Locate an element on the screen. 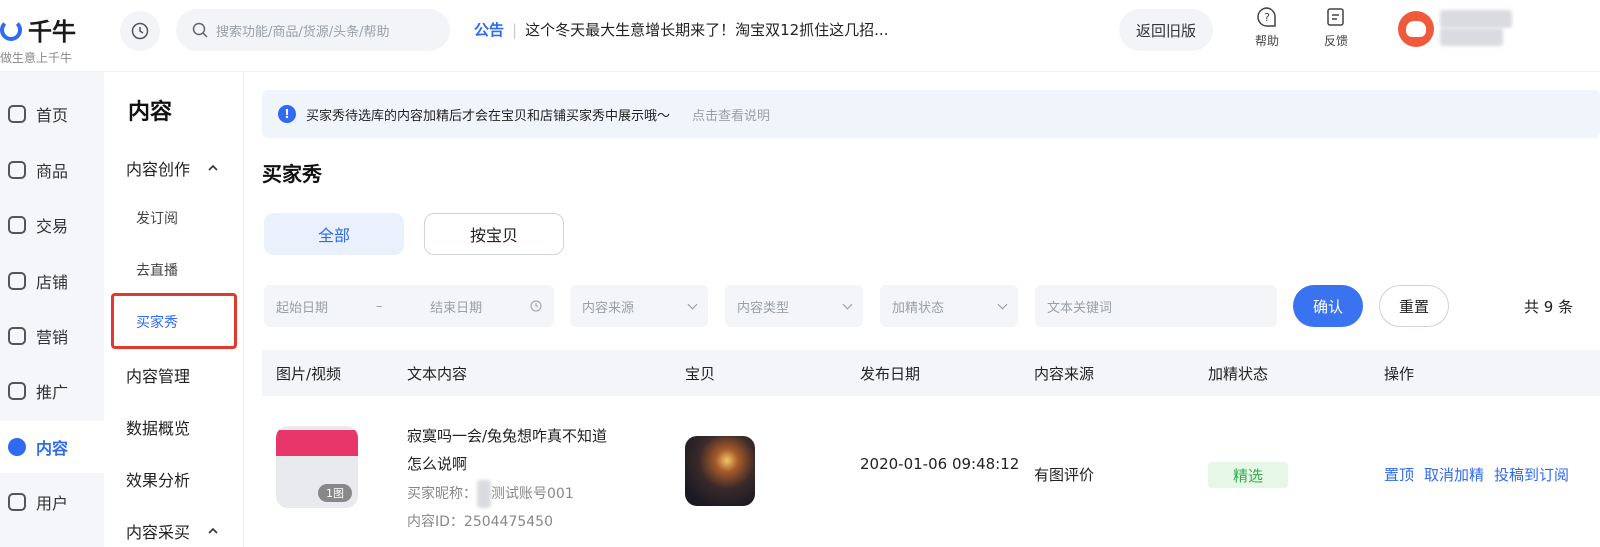  hash-icon is located at coordinates (17, 447).